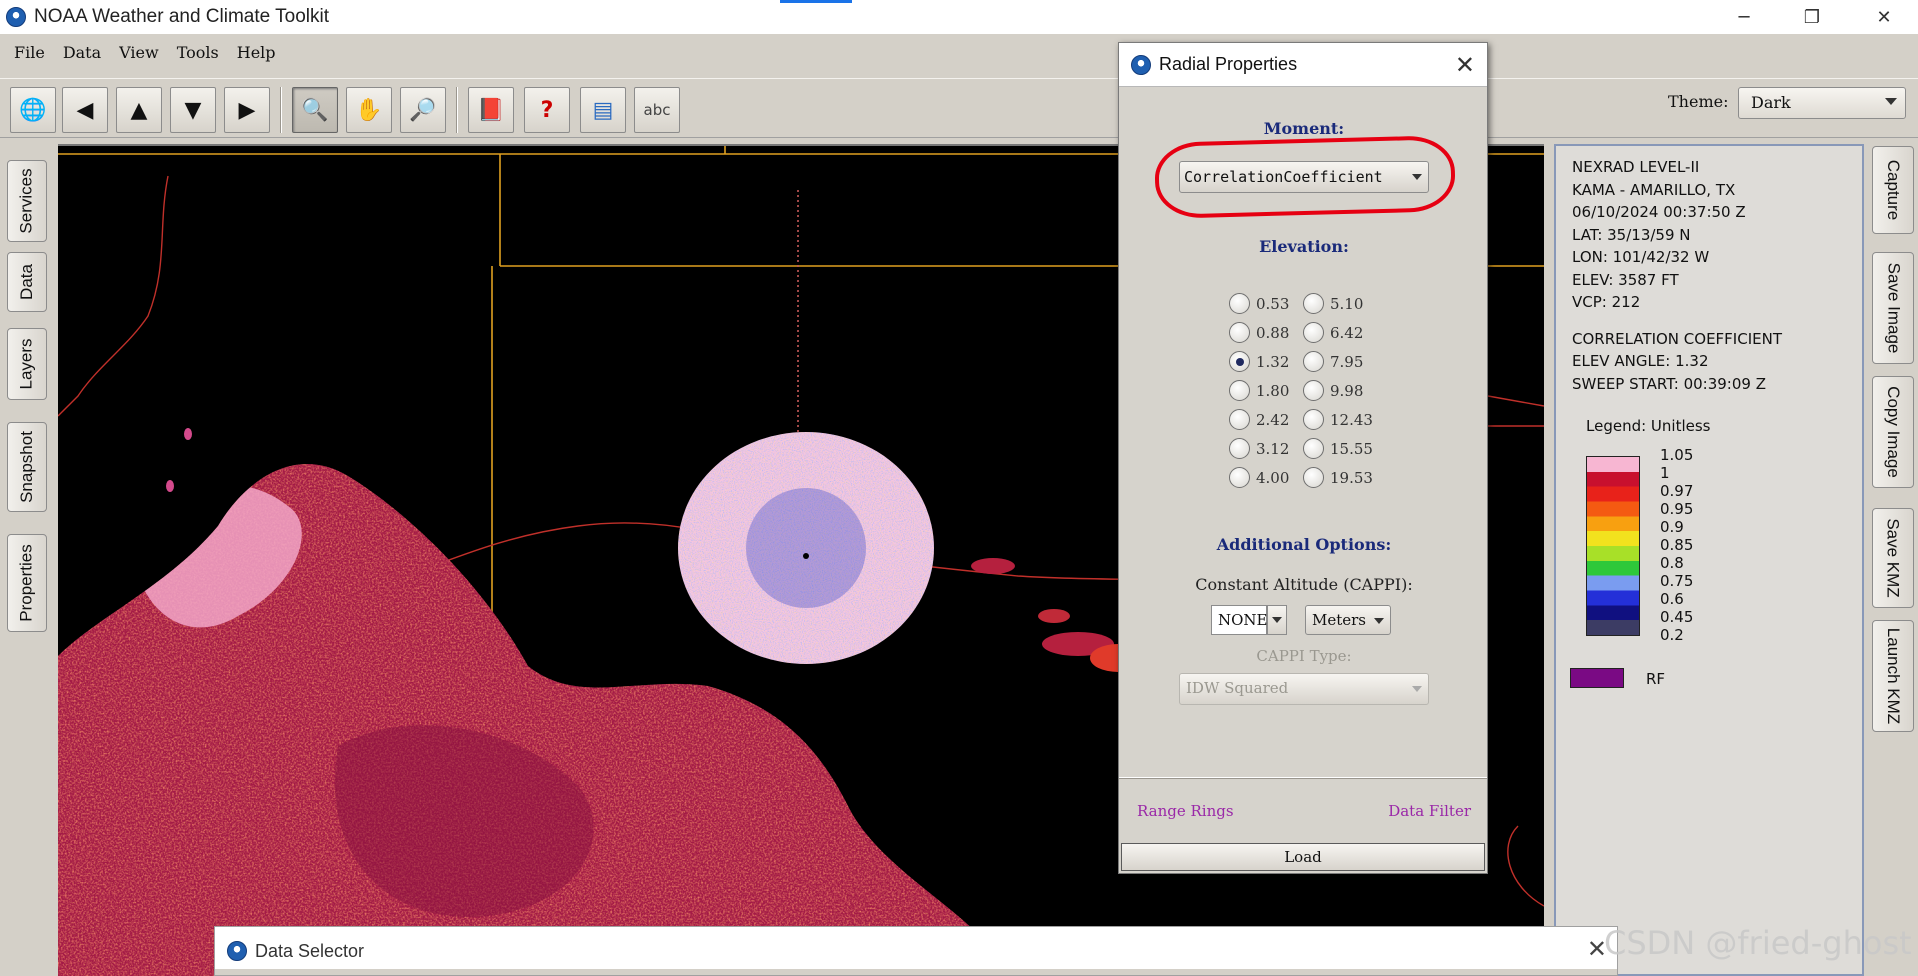 The width and height of the screenshot is (1918, 976). I want to click on pan-up-button: ▲, so click(139, 110).